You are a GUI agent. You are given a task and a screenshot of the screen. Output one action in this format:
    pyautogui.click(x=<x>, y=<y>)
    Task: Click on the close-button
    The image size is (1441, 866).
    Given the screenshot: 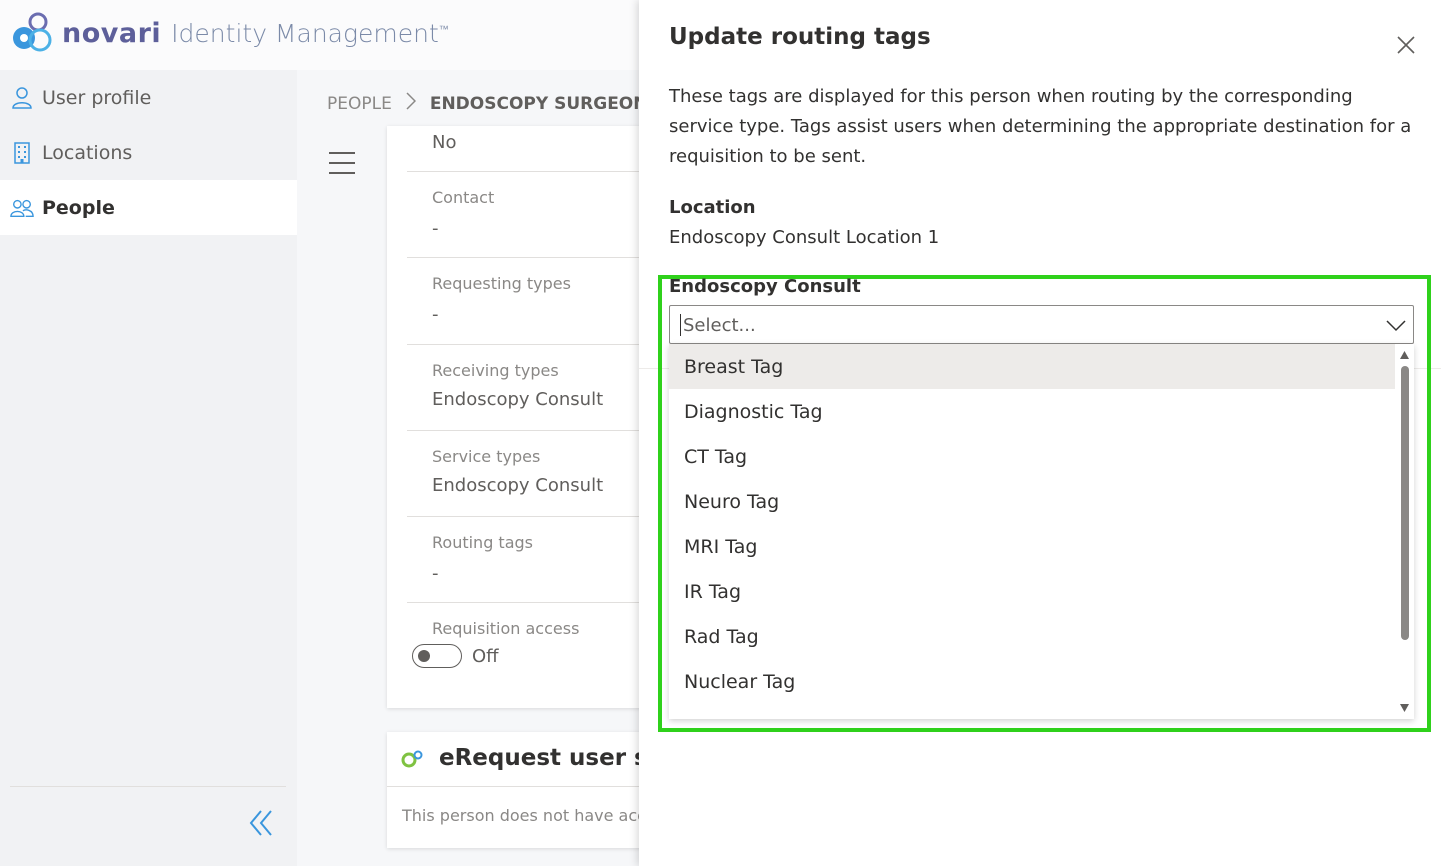 What is the action you would take?
    pyautogui.click(x=1406, y=45)
    